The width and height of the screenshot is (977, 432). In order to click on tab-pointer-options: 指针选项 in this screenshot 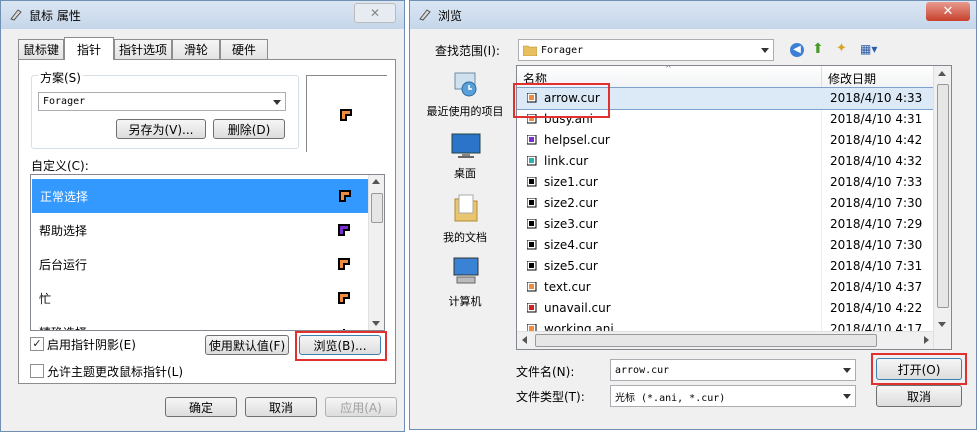, I will do `click(143, 49)`.